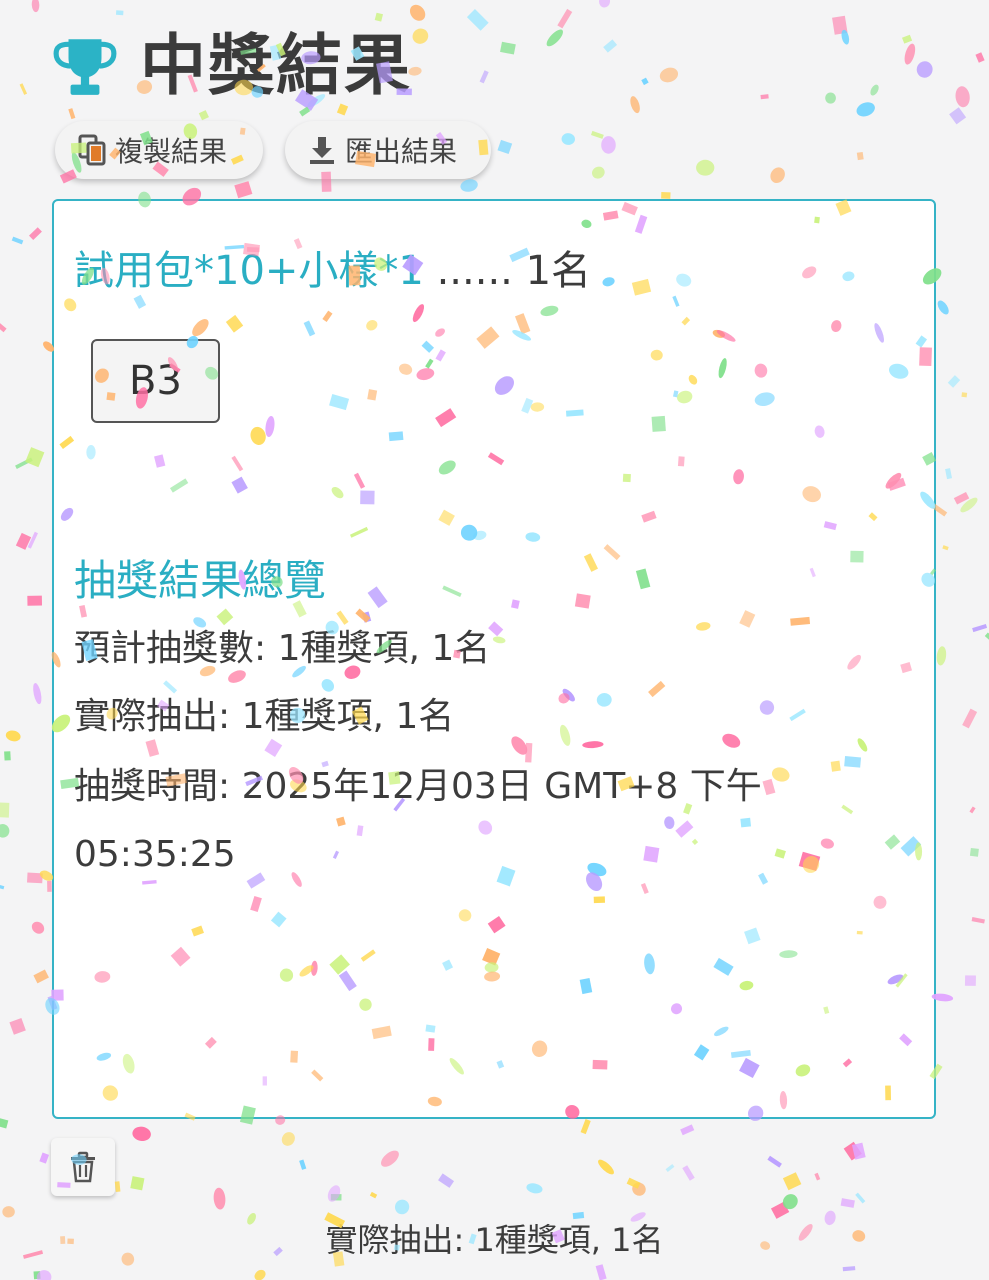 The image size is (989, 1280). Describe the element at coordinates (282, 648) in the screenshot. I see `planned-draw-count: 預計抽獎數: 1種獎項, 1名` at that location.